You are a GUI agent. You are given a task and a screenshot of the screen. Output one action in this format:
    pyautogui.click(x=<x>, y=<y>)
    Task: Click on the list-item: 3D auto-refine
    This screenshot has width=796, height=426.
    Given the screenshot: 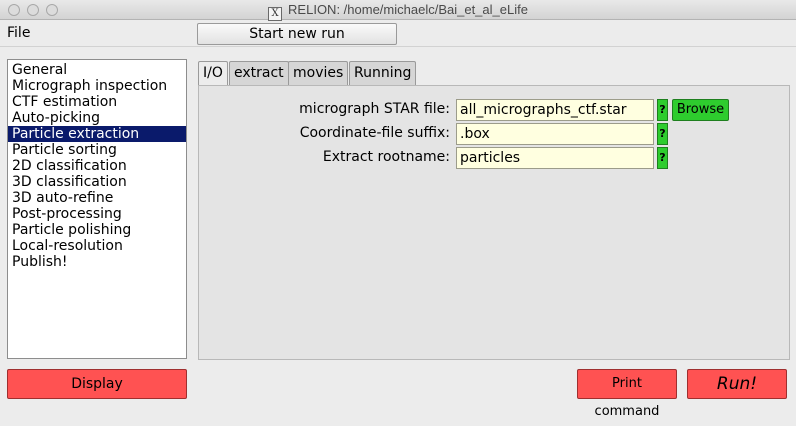 What is the action you would take?
    pyautogui.click(x=97, y=198)
    